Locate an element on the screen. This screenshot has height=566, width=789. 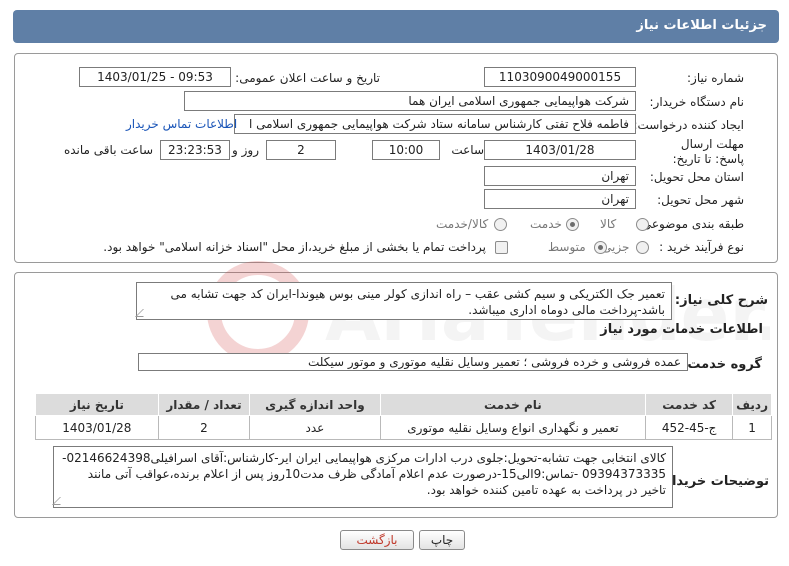
deadline-time-field: 10:00 is located at coordinates (406, 150).